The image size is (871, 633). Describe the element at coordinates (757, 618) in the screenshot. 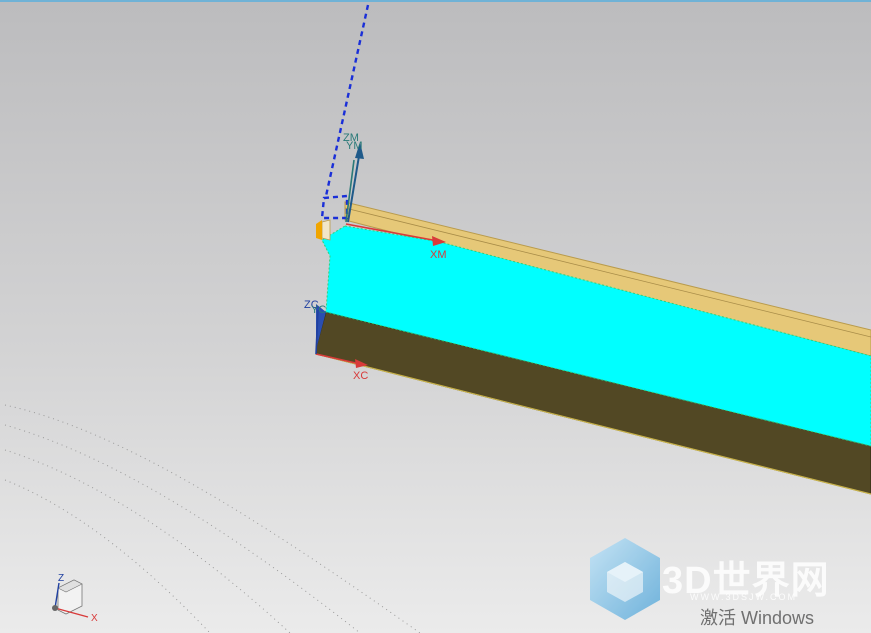

I see `activate-windows-notice: 激活 Windows` at that location.